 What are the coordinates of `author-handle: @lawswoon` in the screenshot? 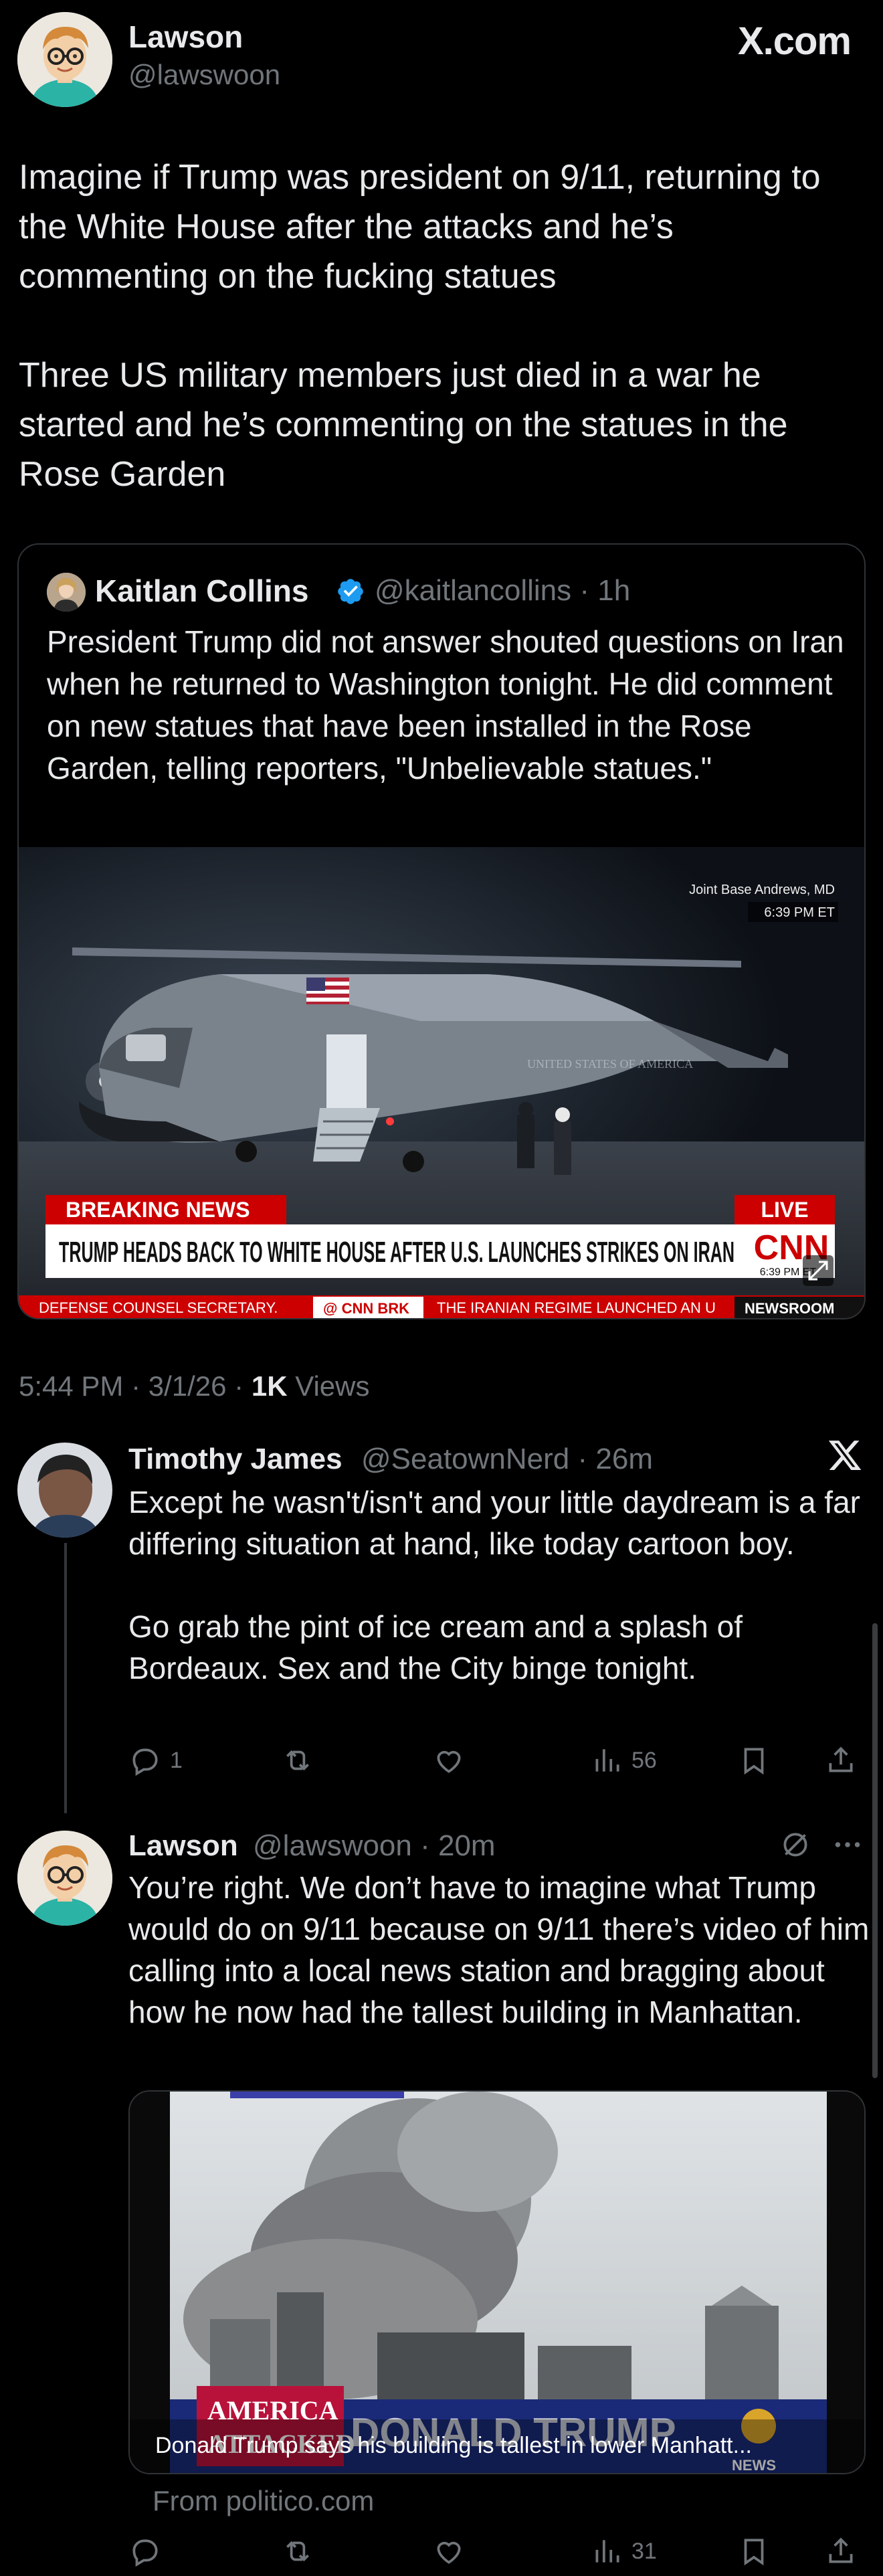 It's located at (204, 75).